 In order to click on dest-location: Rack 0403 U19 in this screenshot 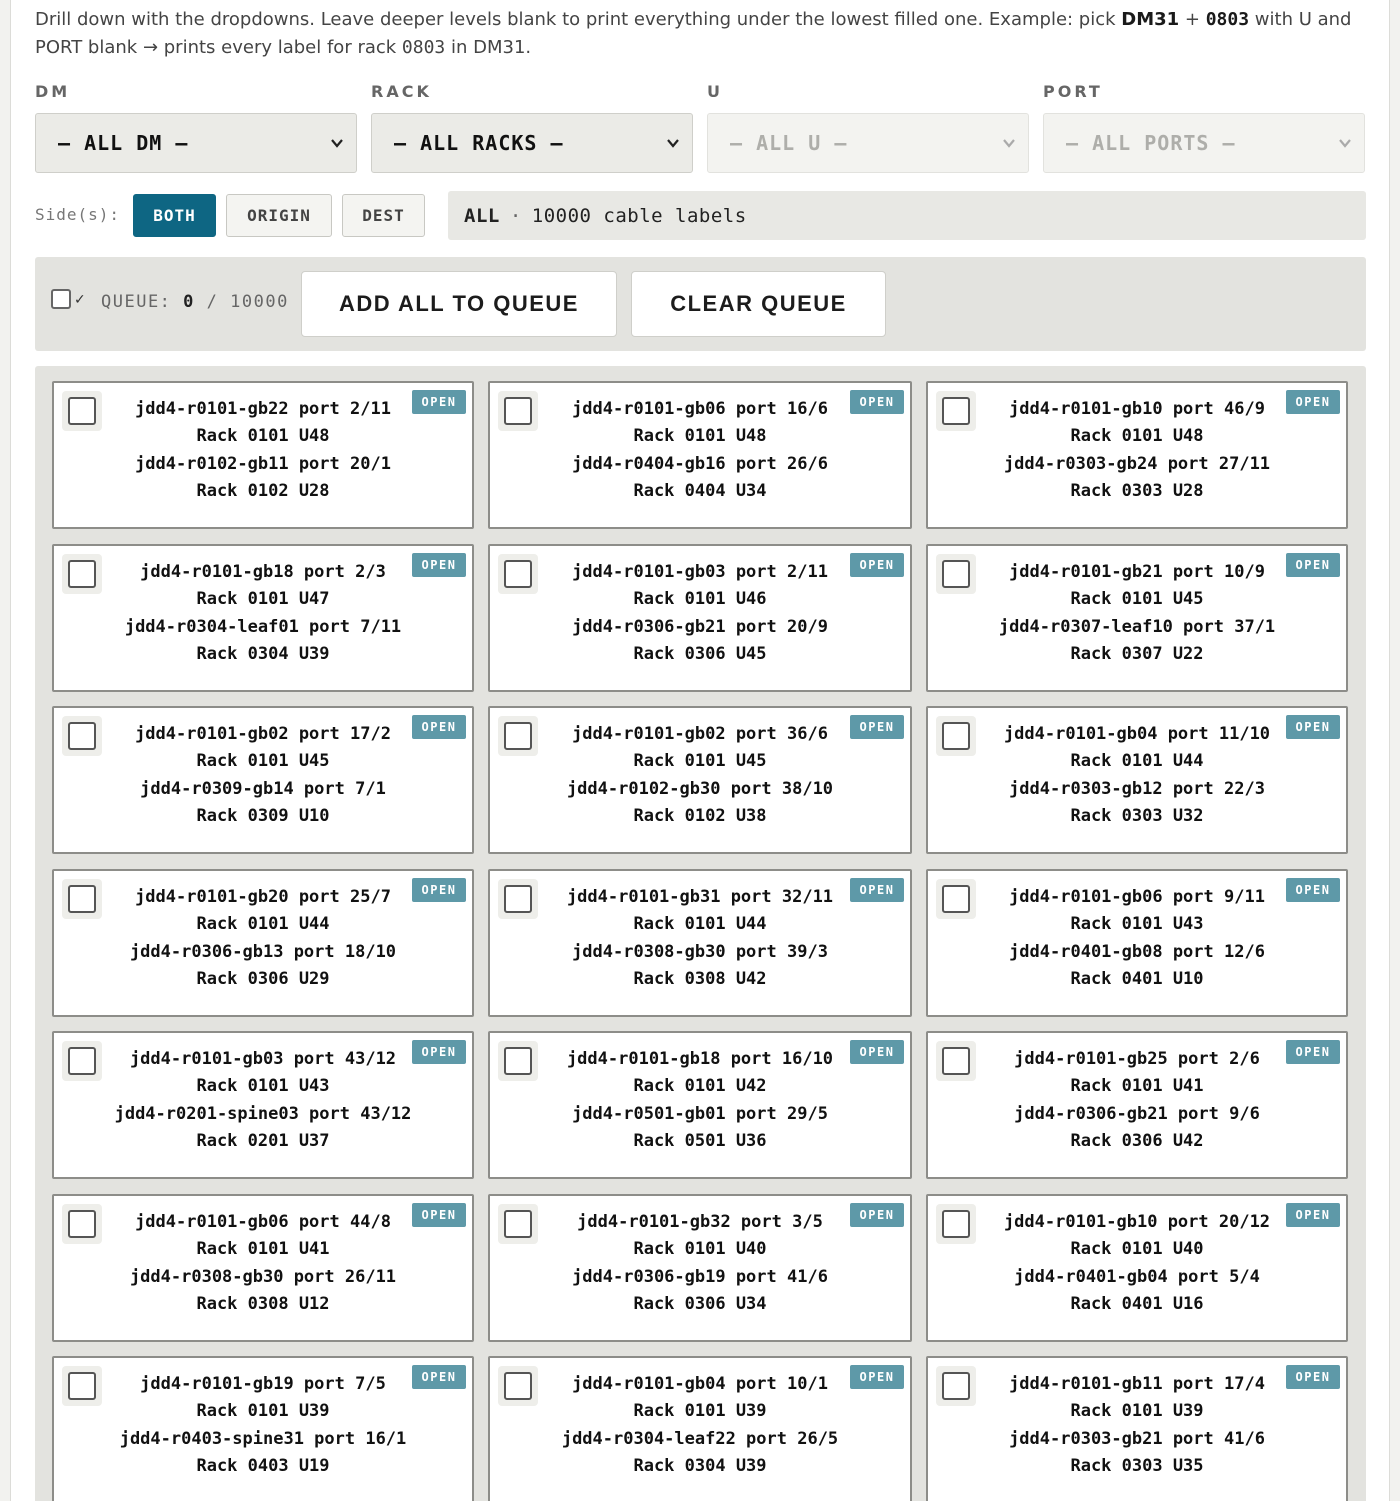, I will do `click(263, 1466)`.